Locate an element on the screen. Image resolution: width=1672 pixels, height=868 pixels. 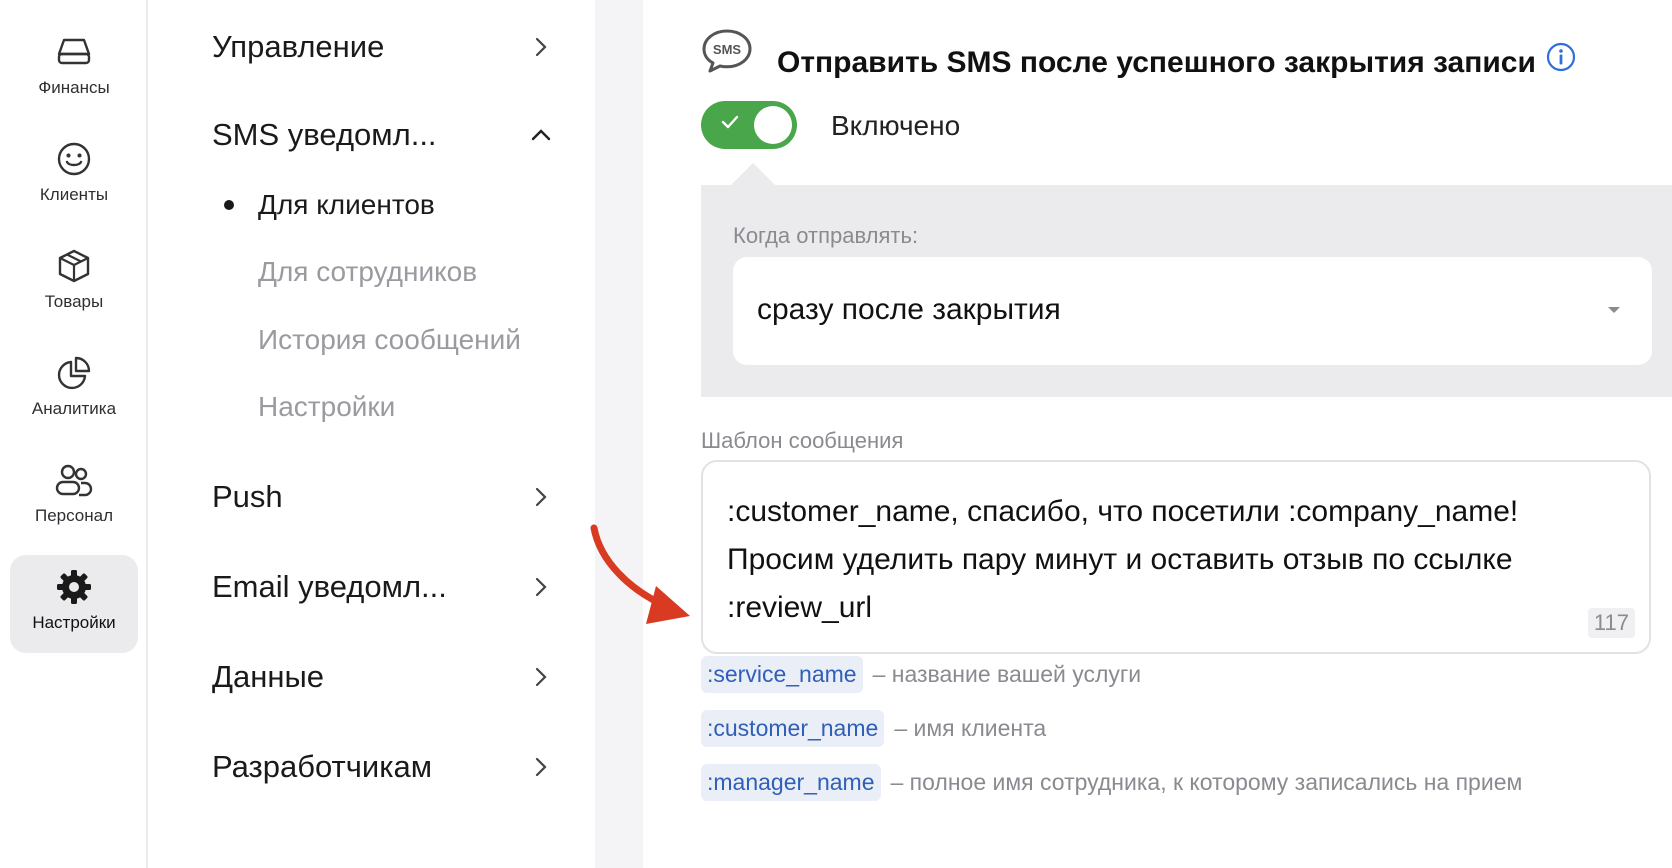
send-timing-panel: Когда отправлять: сразу после закрытия is located at coordinates (1186, 291).